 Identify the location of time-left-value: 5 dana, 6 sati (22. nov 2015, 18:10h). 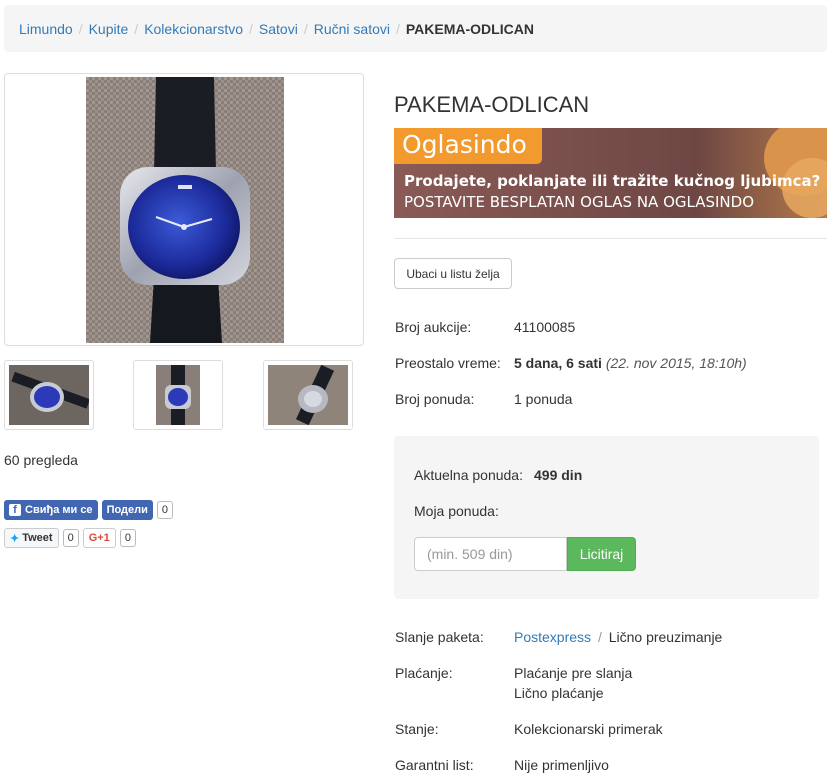
(630, 363).